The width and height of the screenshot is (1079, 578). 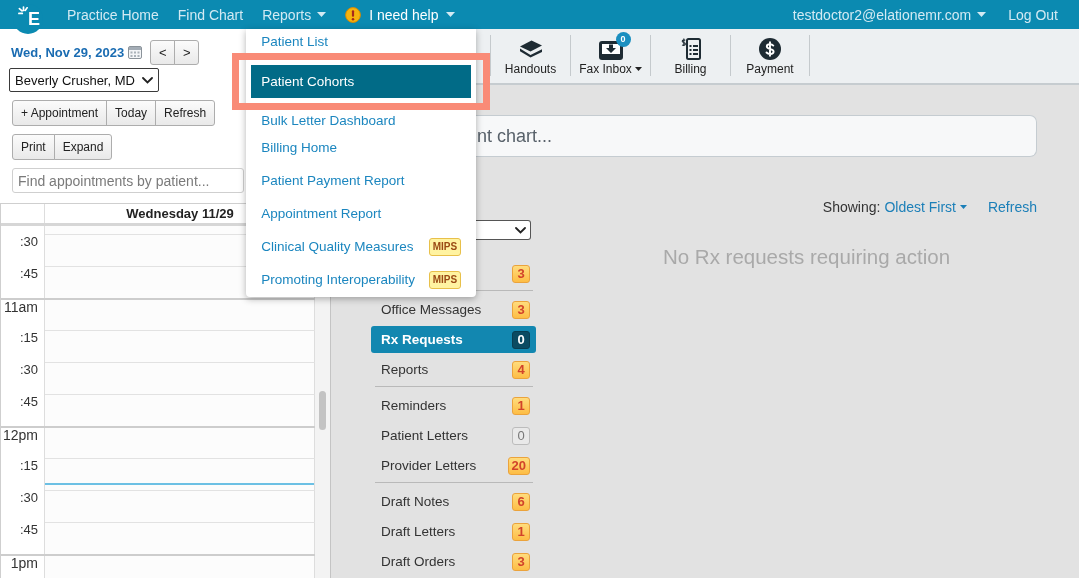 What do you see at coordinates (521, 501) in the screenshot?
I see `count-badge: 6` at bounding box center [521, 501].